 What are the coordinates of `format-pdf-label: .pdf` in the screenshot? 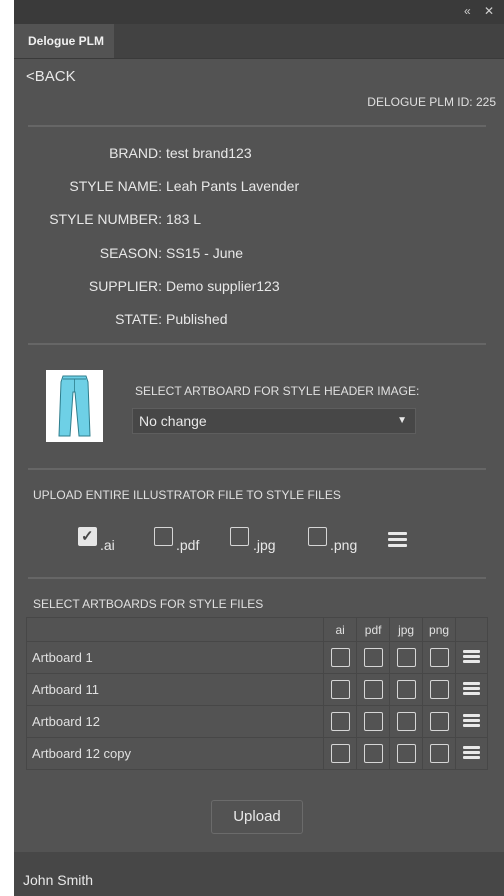 It's located at (188, 545).